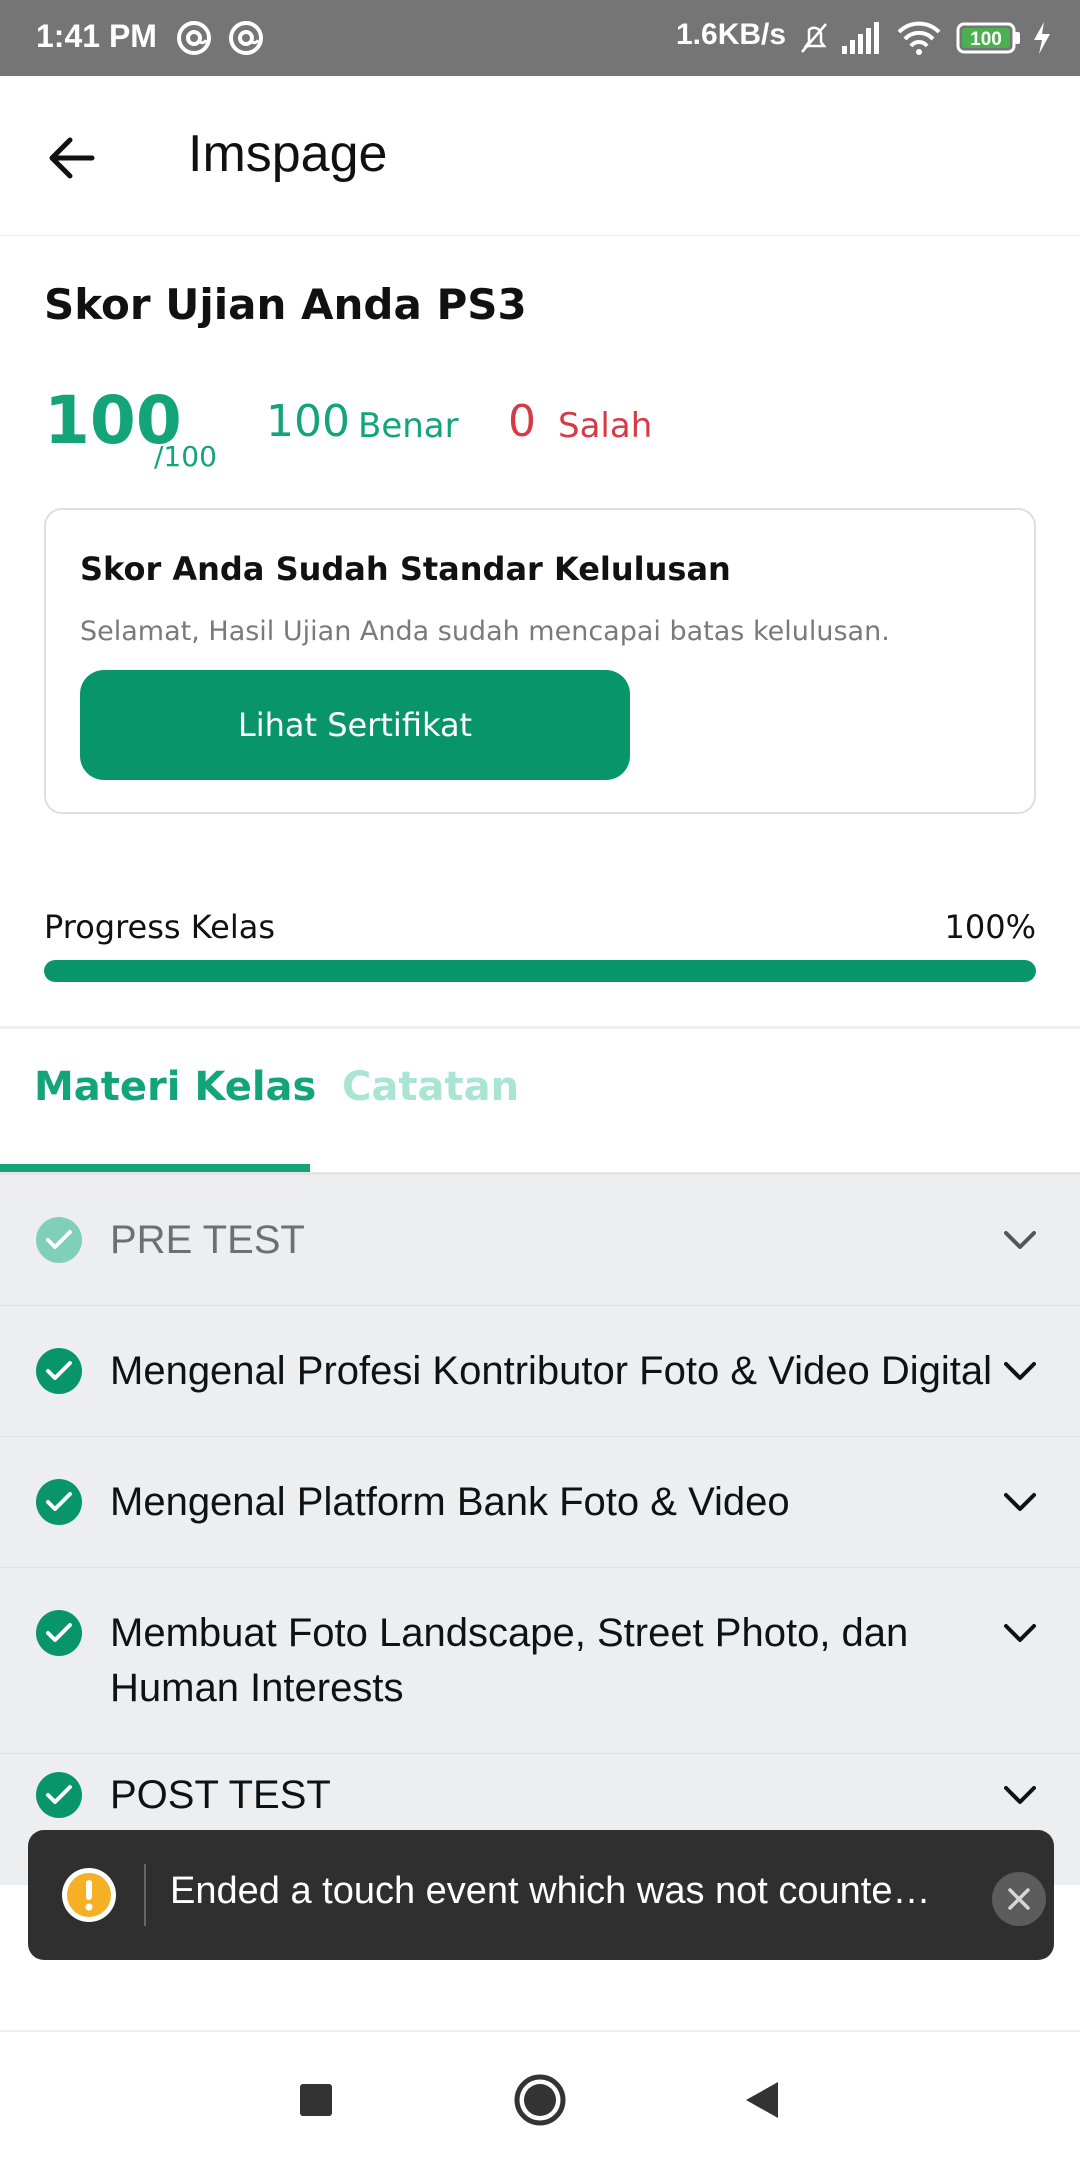  I want to click on progress-fill, so click(540, 971).